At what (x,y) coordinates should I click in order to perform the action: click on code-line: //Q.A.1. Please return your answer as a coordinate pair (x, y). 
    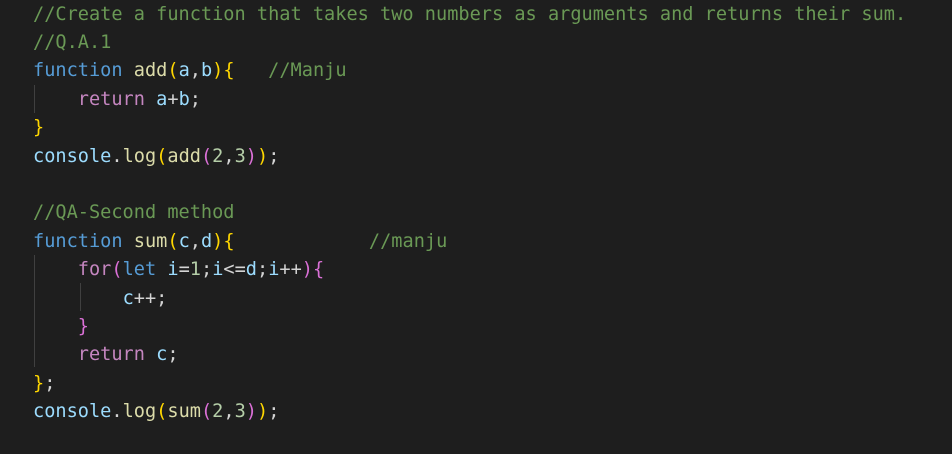
    Looking at the image, I should click on (72, 43).